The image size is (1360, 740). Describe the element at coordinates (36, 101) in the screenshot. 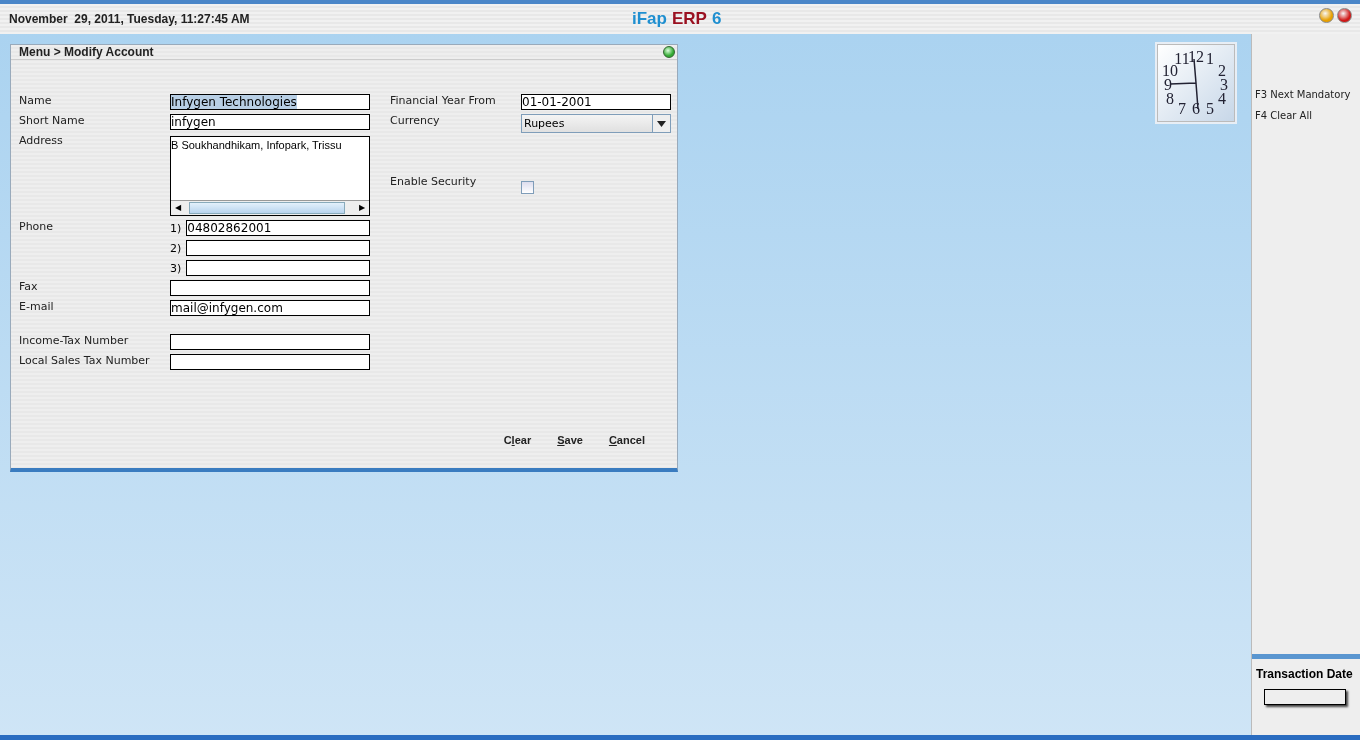

I see `field-label: Name` at that location.